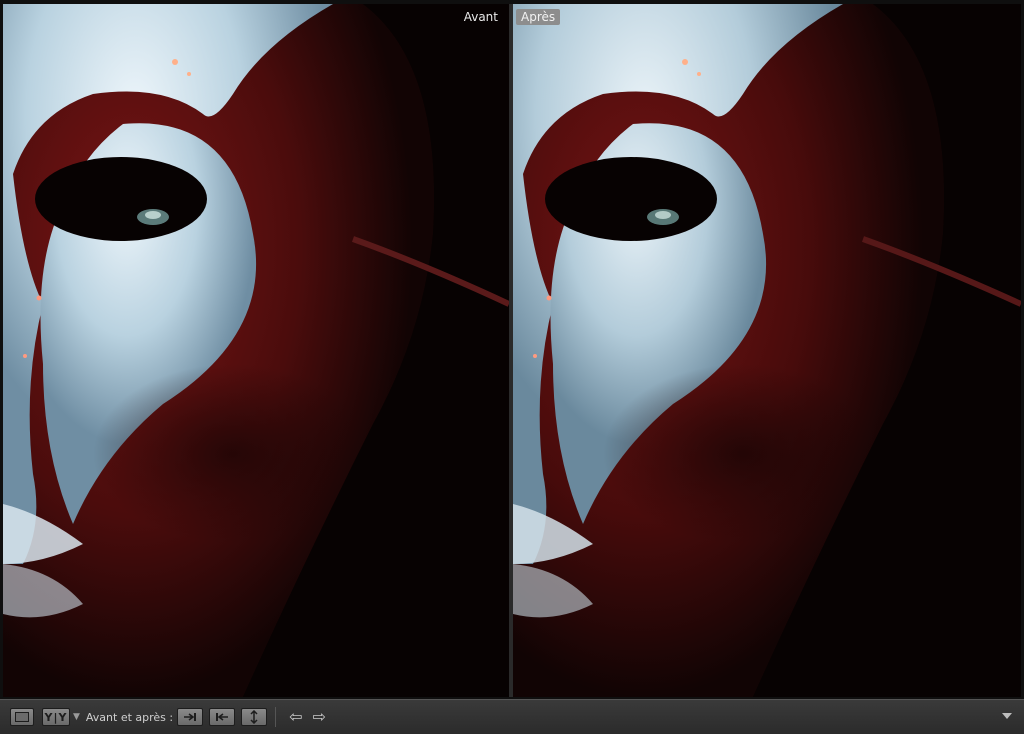  I want to click on loupe-view-button, so click(22, 717).